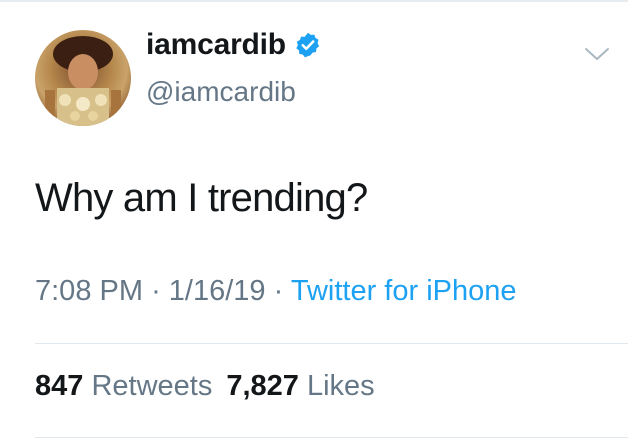 The image size is (628, 439). What do you see at coordinates (597, 54) in the screenshot?
I see `chevron-down-icon` at bounding box center [597, 54].